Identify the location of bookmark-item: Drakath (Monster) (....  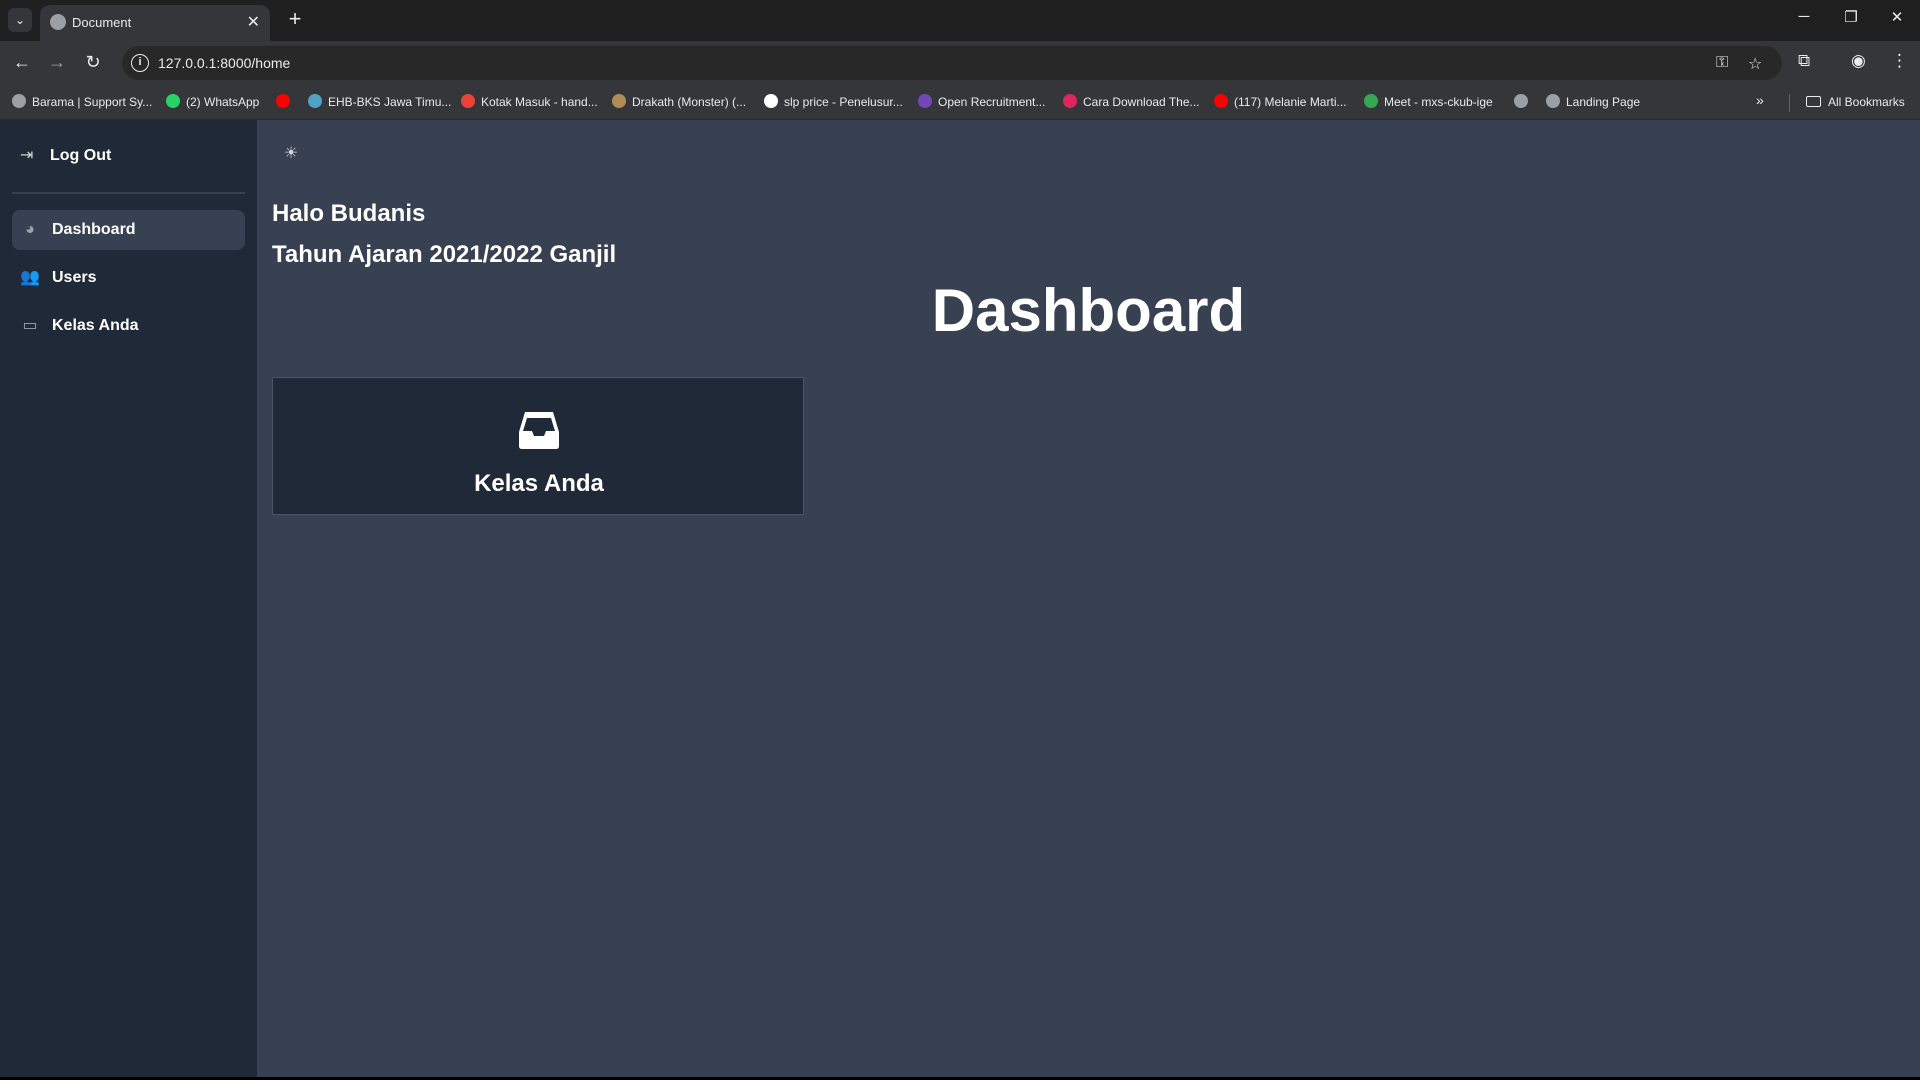
(679, 102).